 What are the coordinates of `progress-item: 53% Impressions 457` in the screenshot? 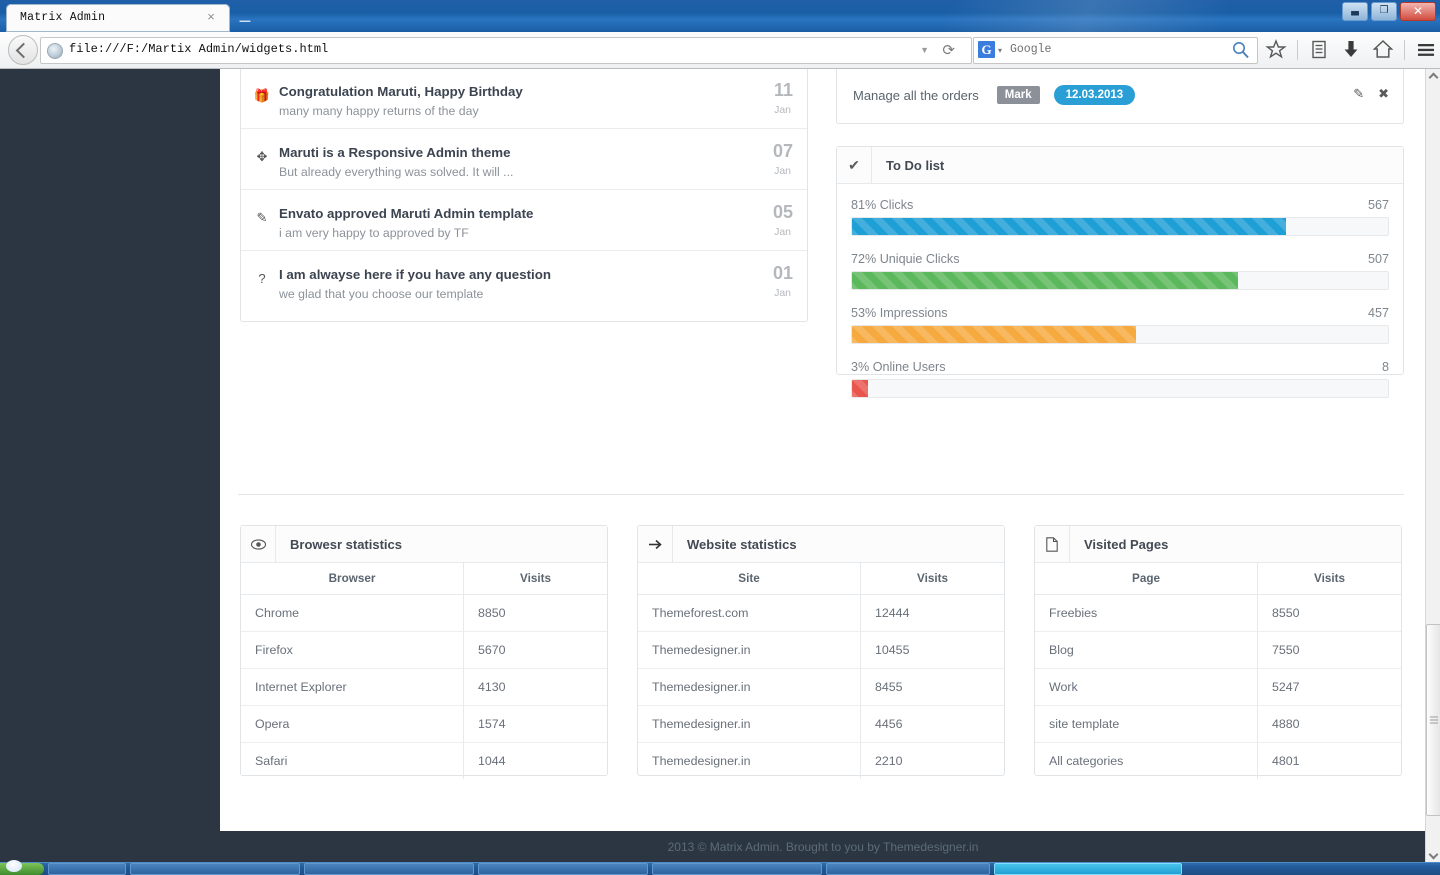 It's located at (1120, 325).